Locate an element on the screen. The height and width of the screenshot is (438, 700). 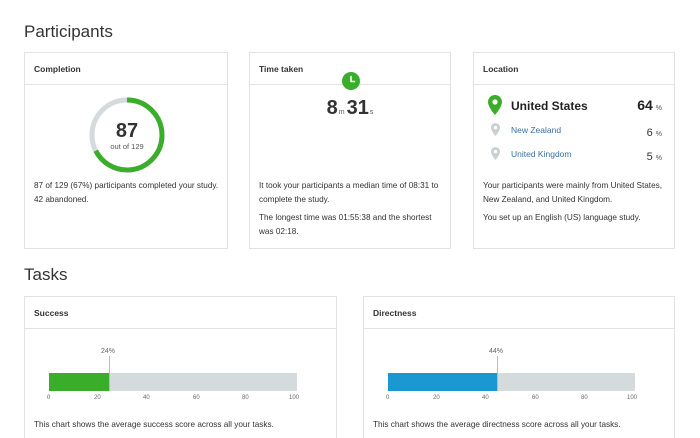
time-minutes-unit: m is located at coordinates (341, 112).